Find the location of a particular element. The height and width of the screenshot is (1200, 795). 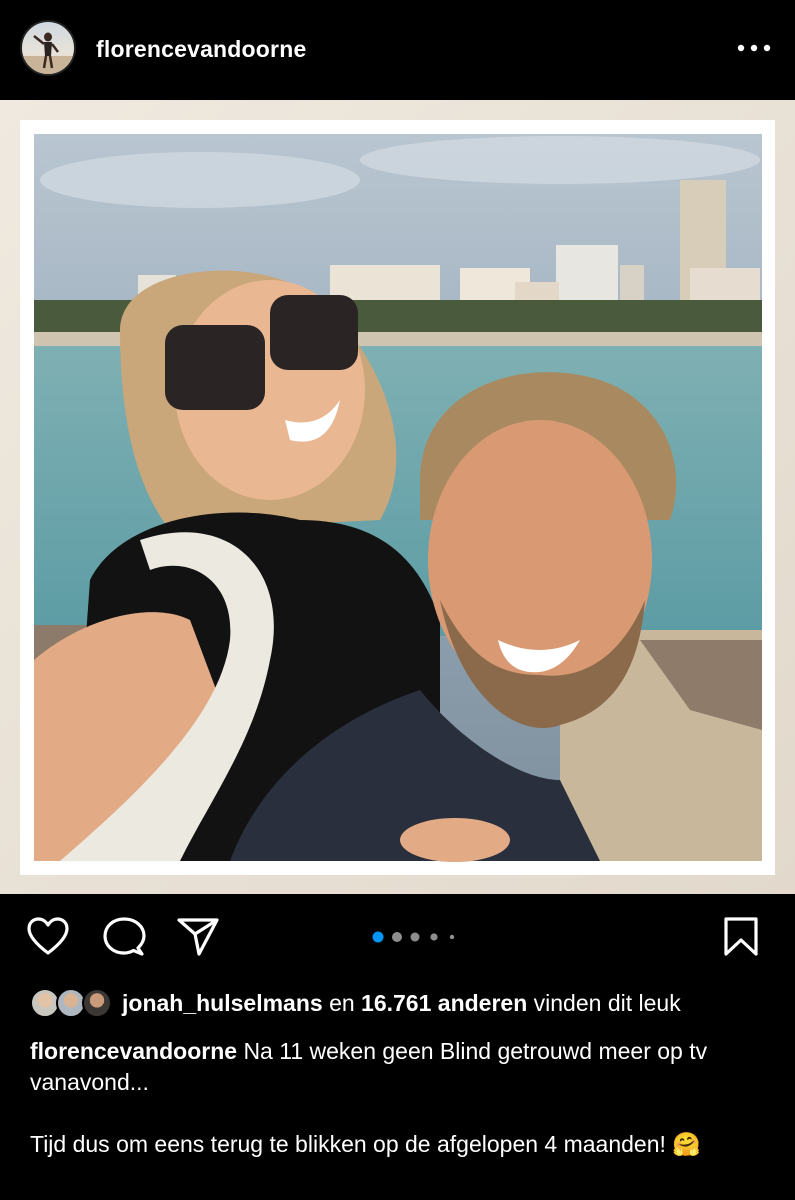

post-username: florencevandoorne is located at coordinates (201, 49).